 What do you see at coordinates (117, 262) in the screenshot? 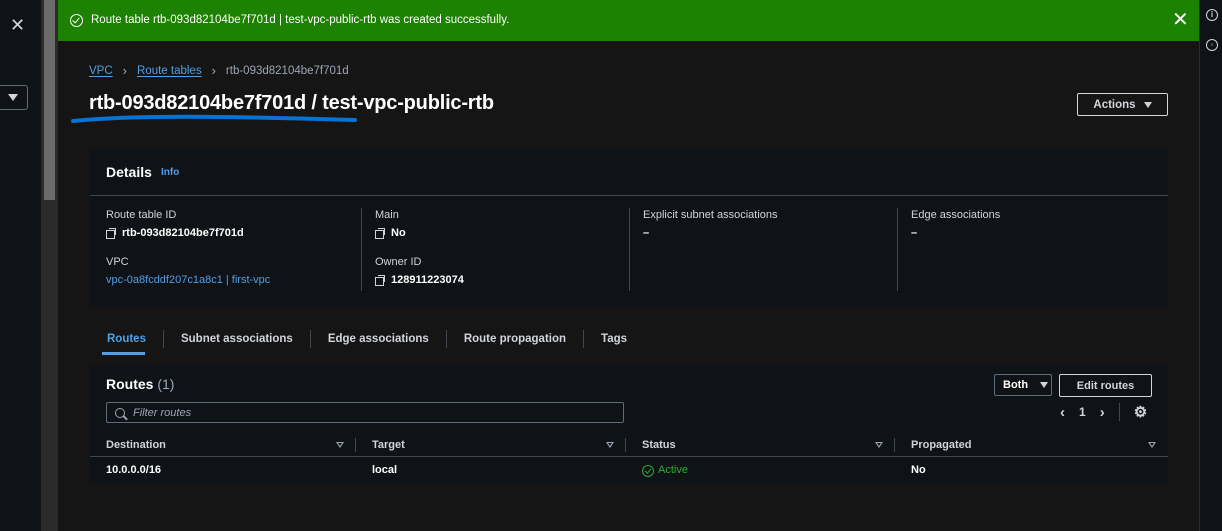
I see `vpc-label: VPC` at bounding box center [117, 262].